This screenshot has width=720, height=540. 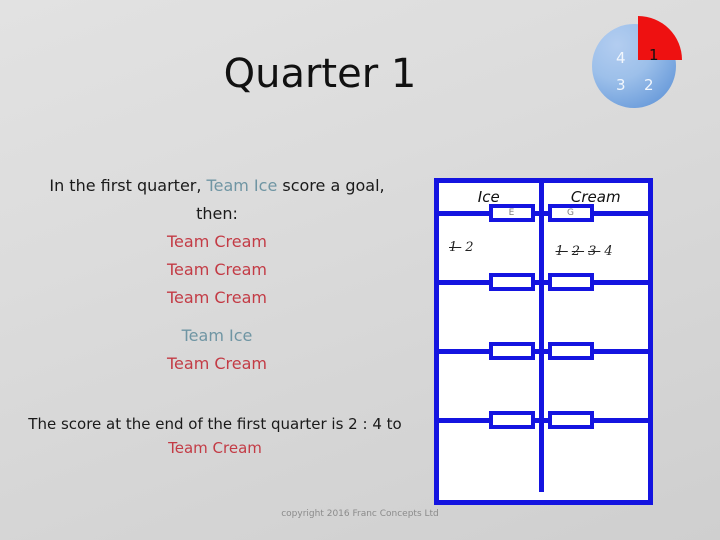 What do you see at coordinates (644, 66) in the screenshot?
I see `quarter-pie-chart: 1 2 3 4` at bounding box center [644, 66].